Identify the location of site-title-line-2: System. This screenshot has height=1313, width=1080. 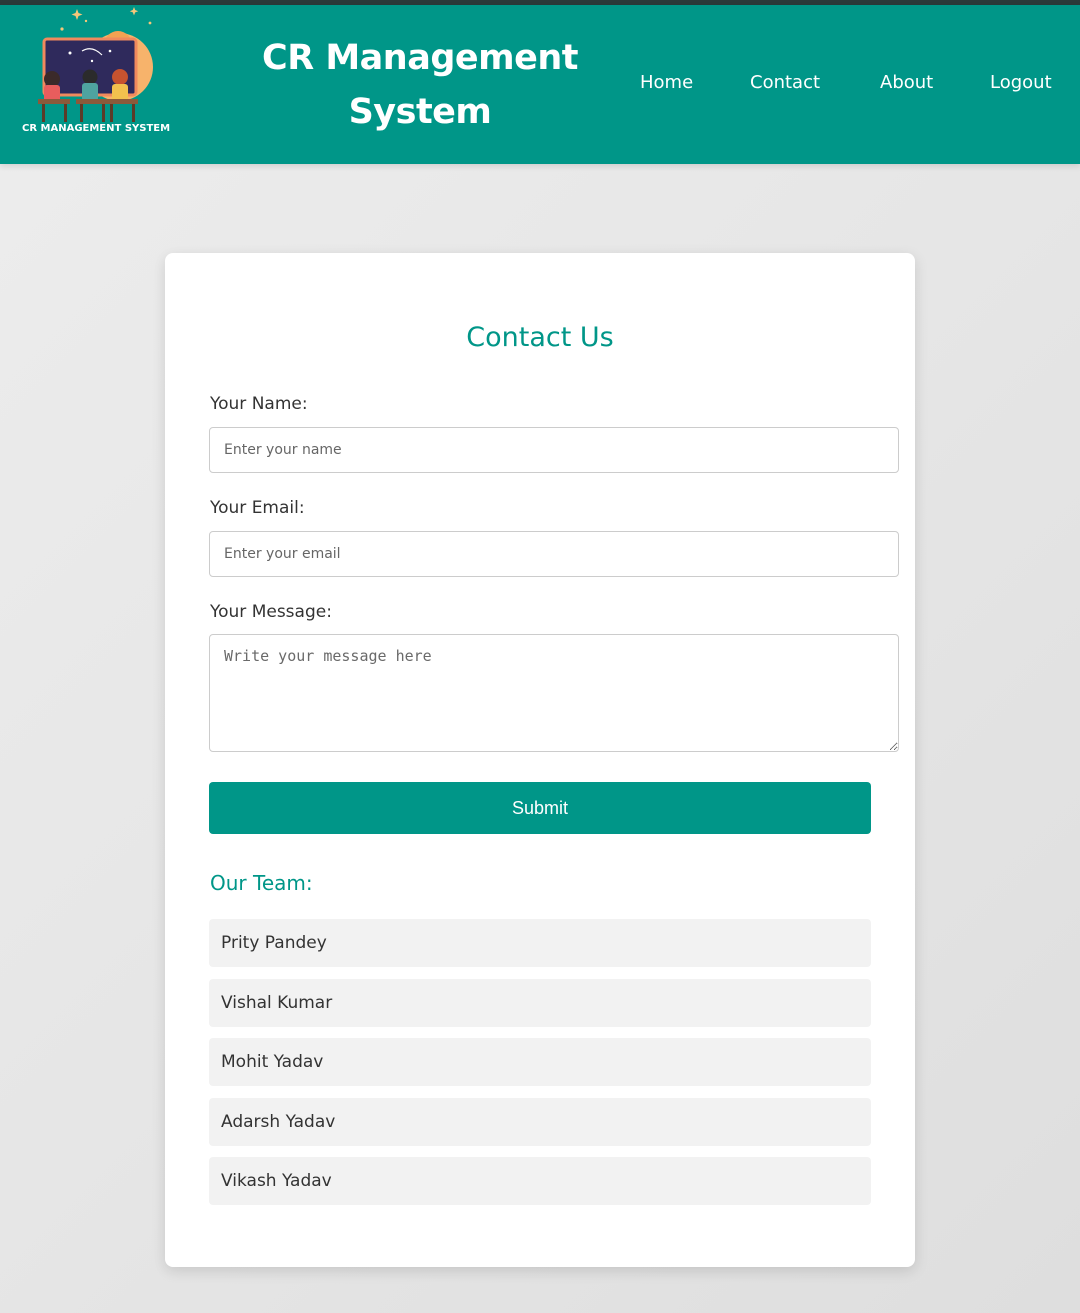
(420, 112).